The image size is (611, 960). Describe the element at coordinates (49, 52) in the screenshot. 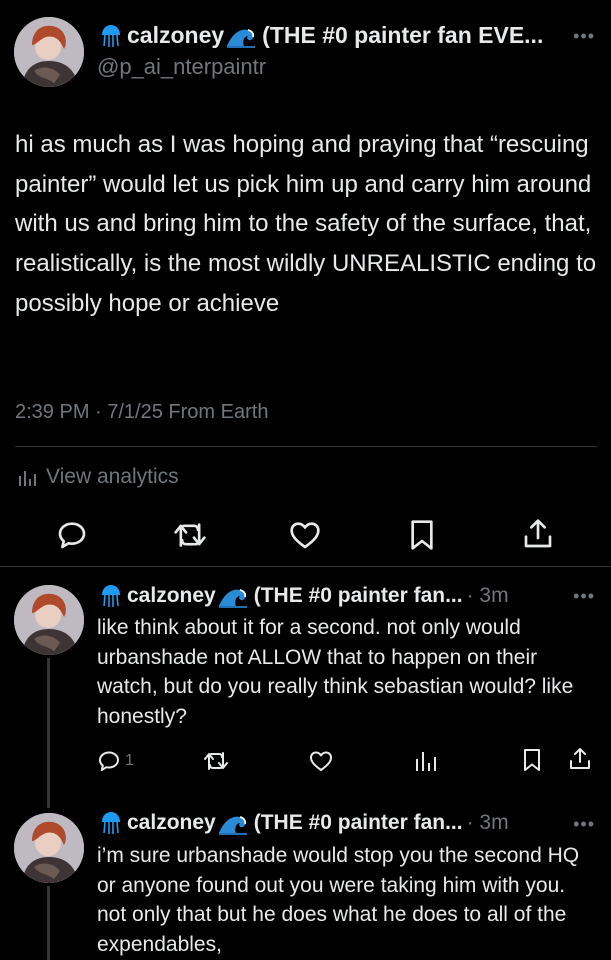

I see `avatar` at that location.